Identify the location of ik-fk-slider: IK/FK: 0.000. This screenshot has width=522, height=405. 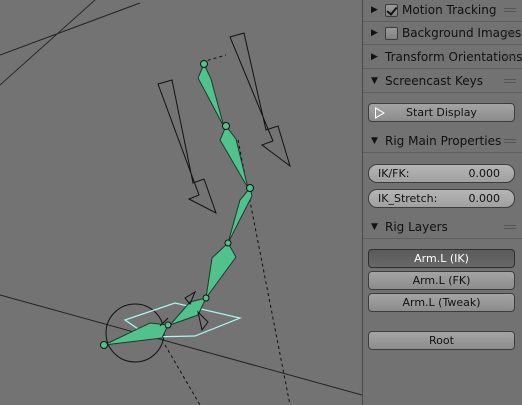
(441, 173).